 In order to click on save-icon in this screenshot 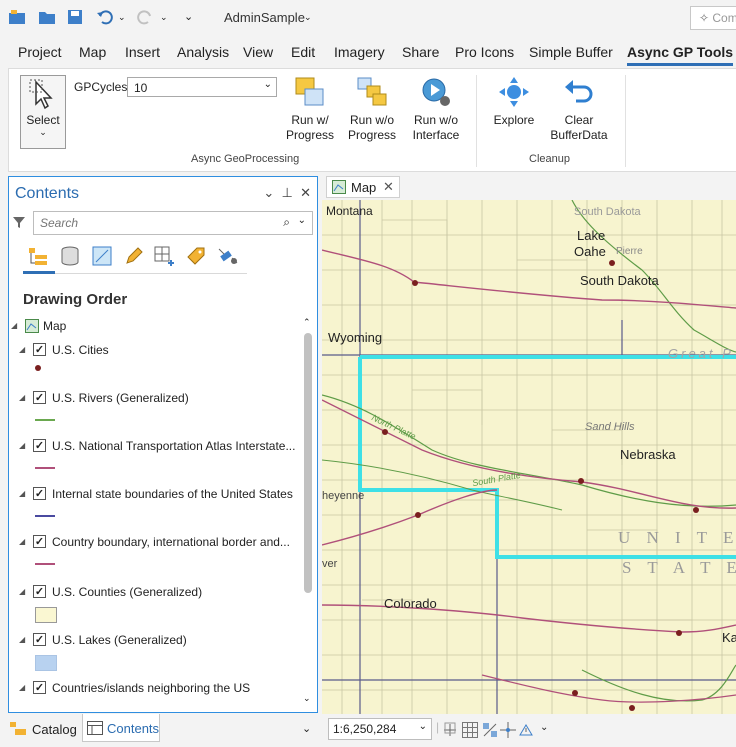, I will do `click(75, 17)`.